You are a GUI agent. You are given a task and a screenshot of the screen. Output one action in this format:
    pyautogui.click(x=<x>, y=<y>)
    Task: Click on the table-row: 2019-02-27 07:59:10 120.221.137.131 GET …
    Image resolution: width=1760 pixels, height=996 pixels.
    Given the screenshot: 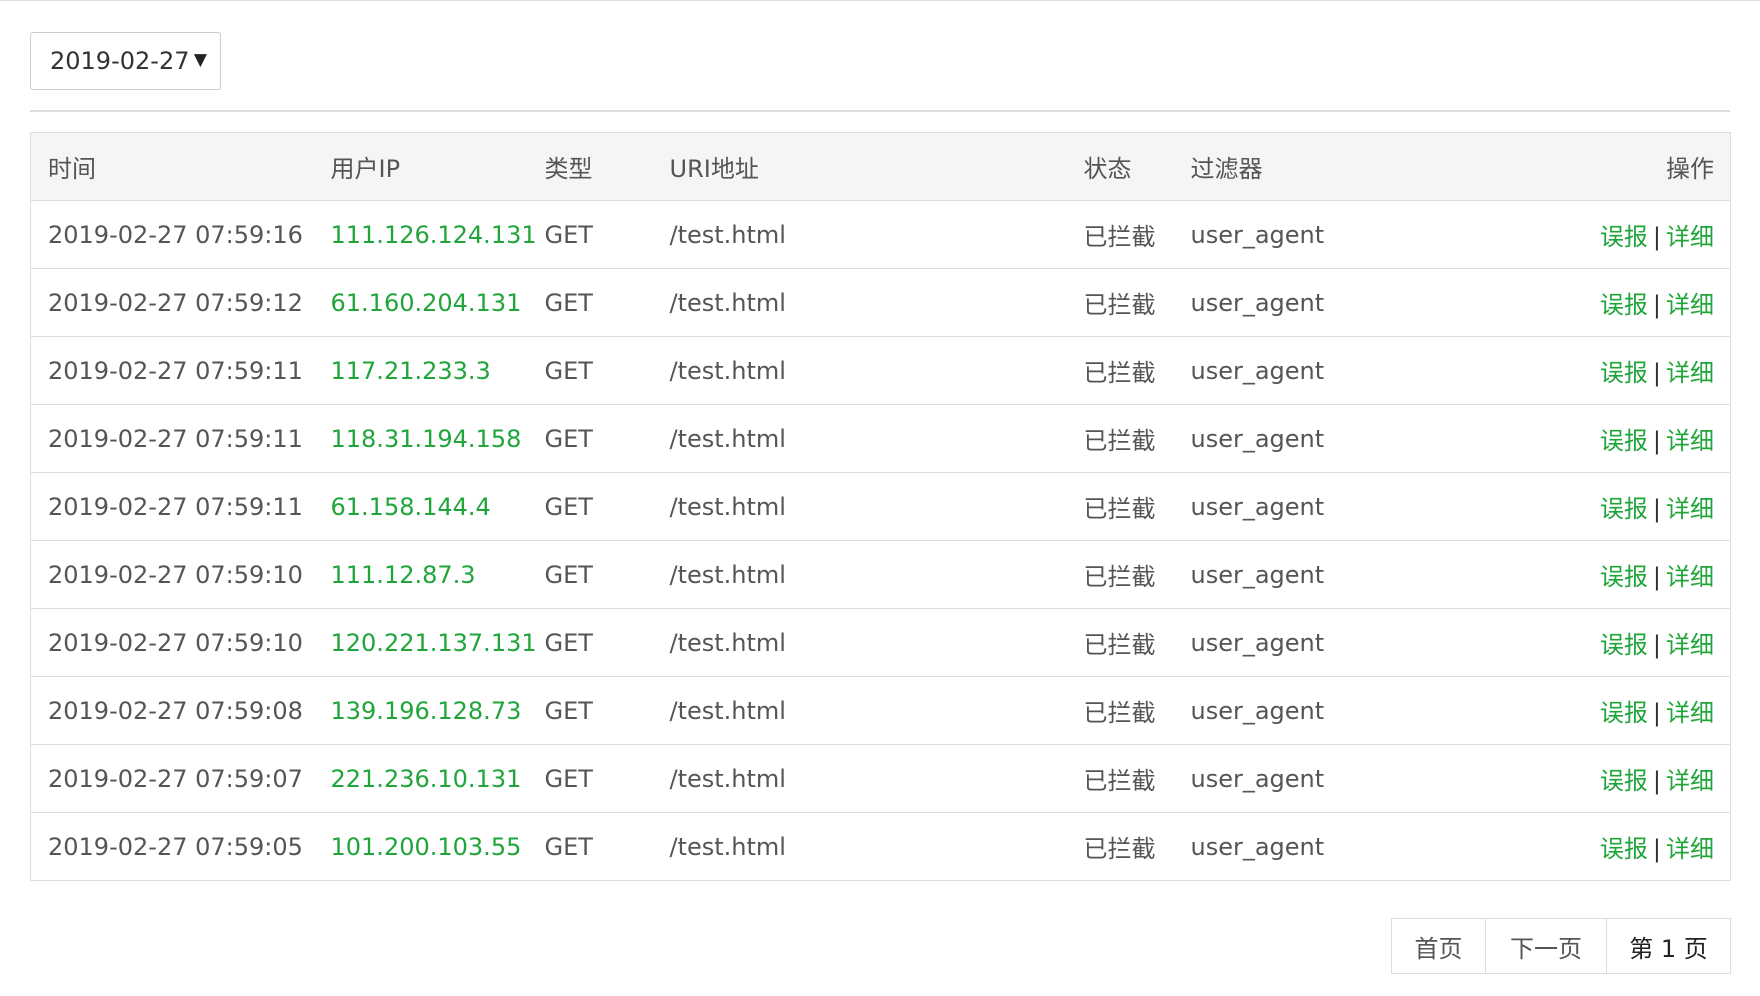 What is the action you would take?
    pyautogui.click(x=880, y=642)
    